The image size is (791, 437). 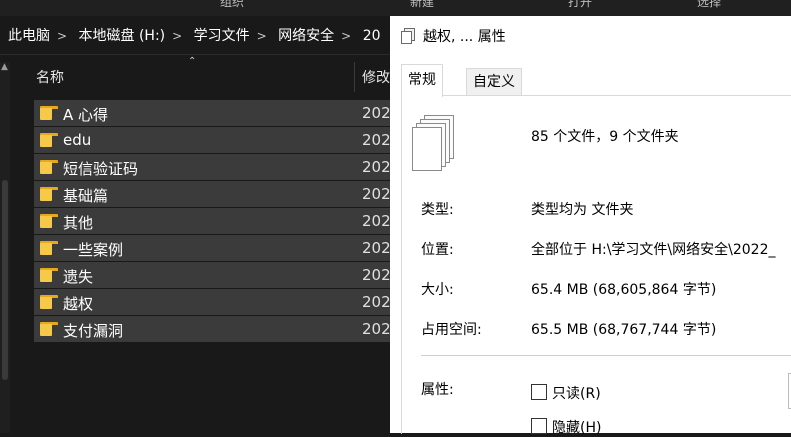 What do you see at coordinates (50, 77) in the screenshot?
I see `column-header-name: 名称` at bounding box center [50, 77].